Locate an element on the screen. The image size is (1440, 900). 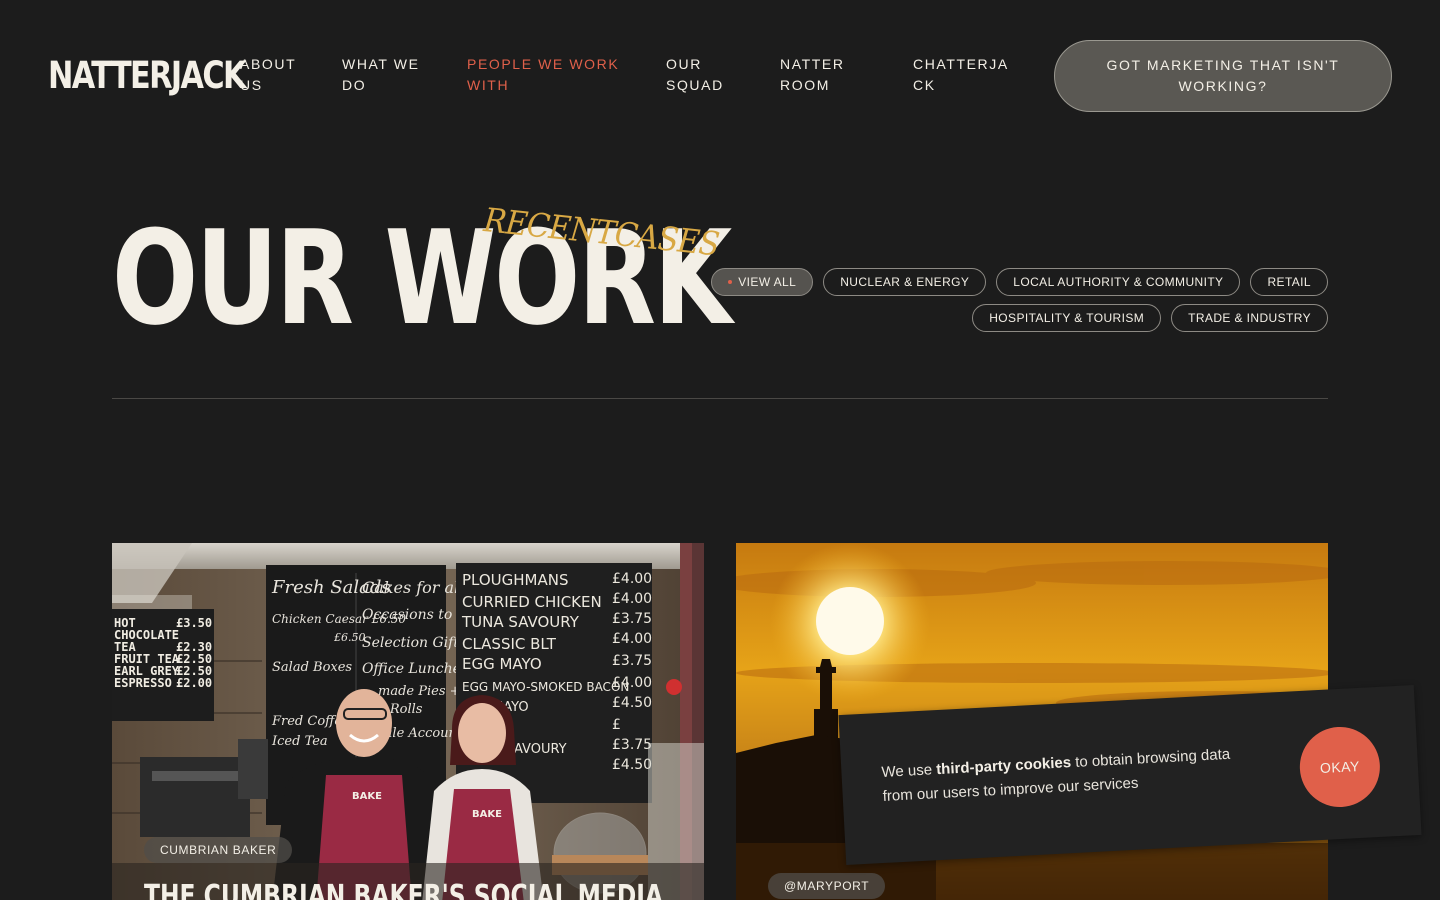
case-title: THE CUMBRIAN BAKER'S SOCIAL MEDIA is located at coordinates (404, 889).